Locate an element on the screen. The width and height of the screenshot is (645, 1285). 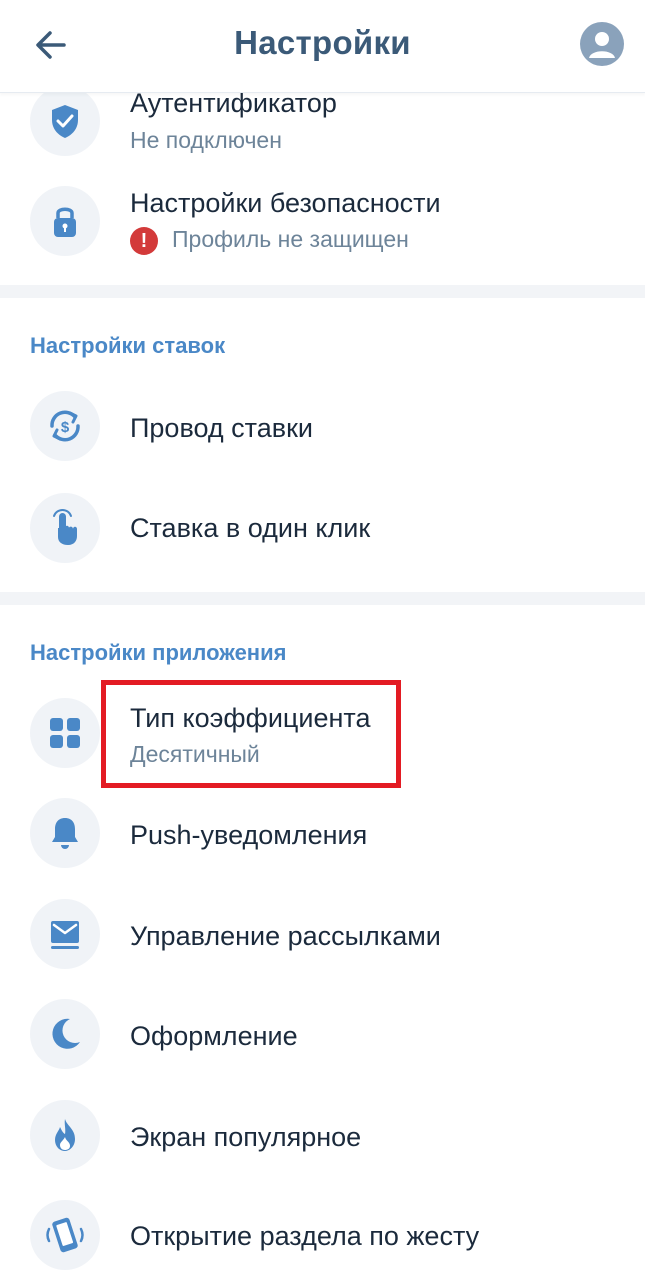
popular-screen-item: Экран популярное is located at coordinates (322, 1136).